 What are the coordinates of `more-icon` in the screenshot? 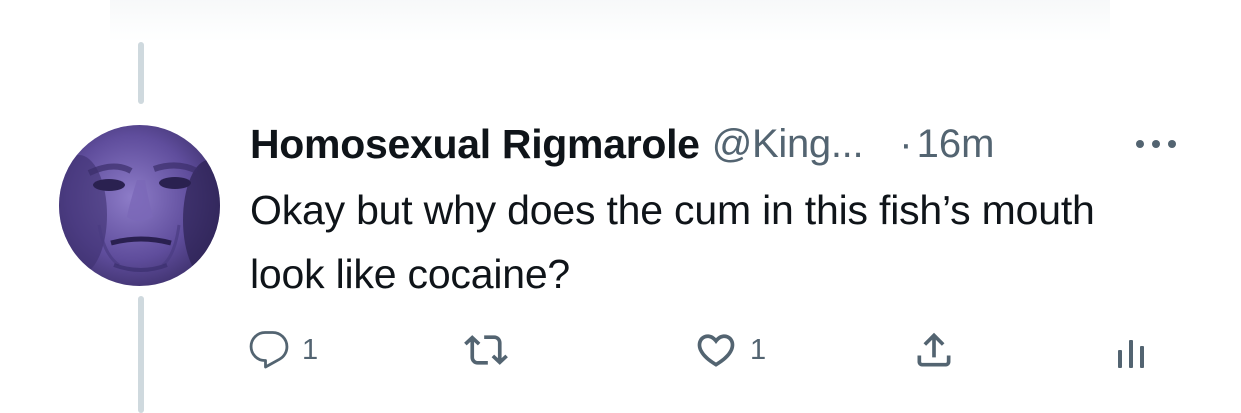 It's located at (1156, 144).